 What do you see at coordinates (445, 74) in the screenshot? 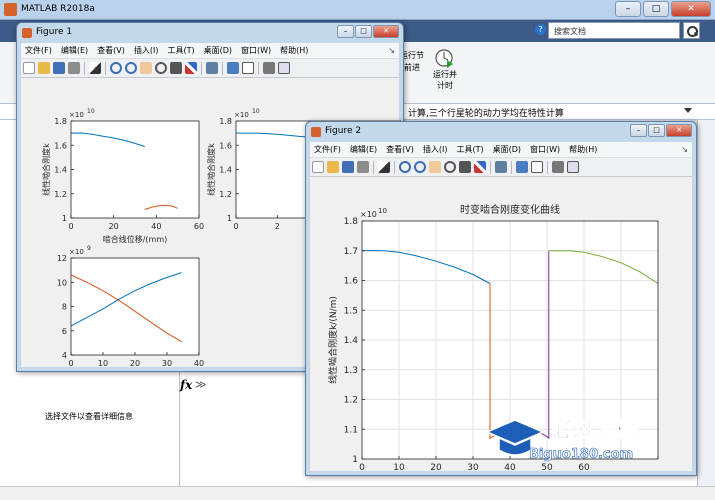
I see `run-and-time-label-1: 运行并` at bounding box center [445, 74].